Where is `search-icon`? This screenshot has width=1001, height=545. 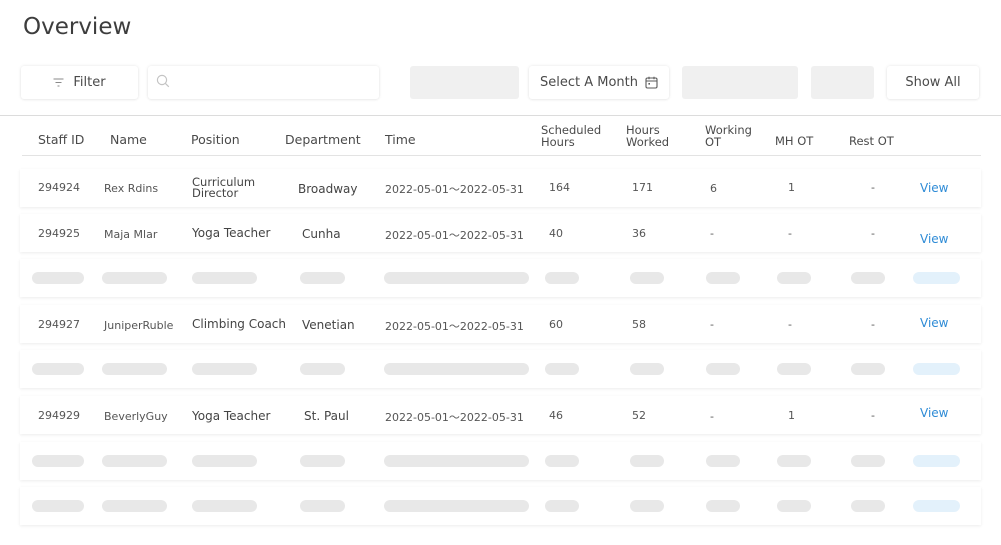
search-icon is located at coordinates (163, 83).